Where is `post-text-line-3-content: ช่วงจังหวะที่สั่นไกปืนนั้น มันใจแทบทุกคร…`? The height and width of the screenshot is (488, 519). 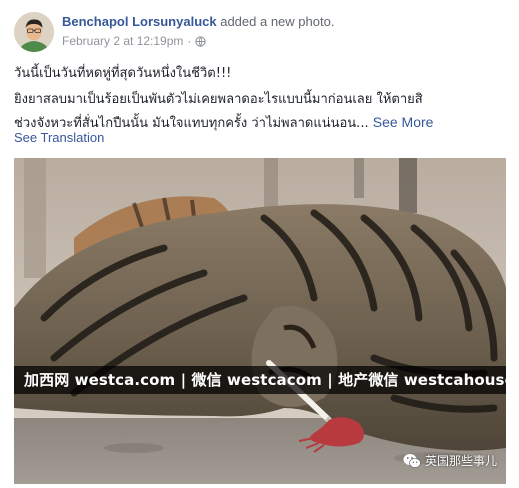 post-text-line-3-content: ช่วงจังหวะที่สั่นไกปืนนั้น มันใจแทบทุกคร… is located at coordinates (191, 123).